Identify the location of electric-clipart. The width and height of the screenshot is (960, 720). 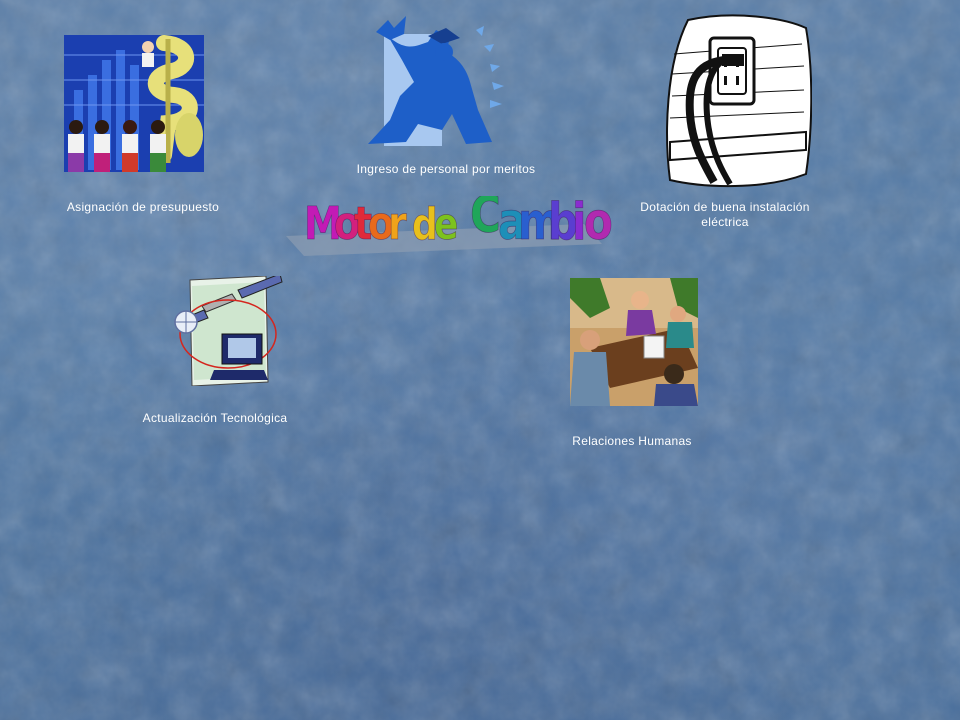
(738, 101).